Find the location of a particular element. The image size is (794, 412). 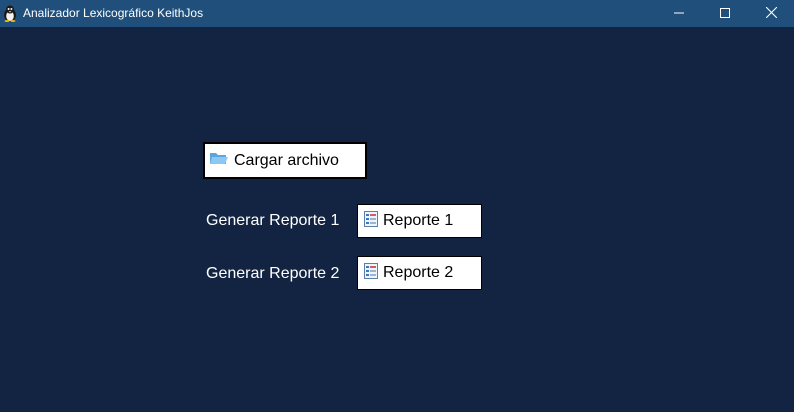

close-button is located at coordinates (771, 13).